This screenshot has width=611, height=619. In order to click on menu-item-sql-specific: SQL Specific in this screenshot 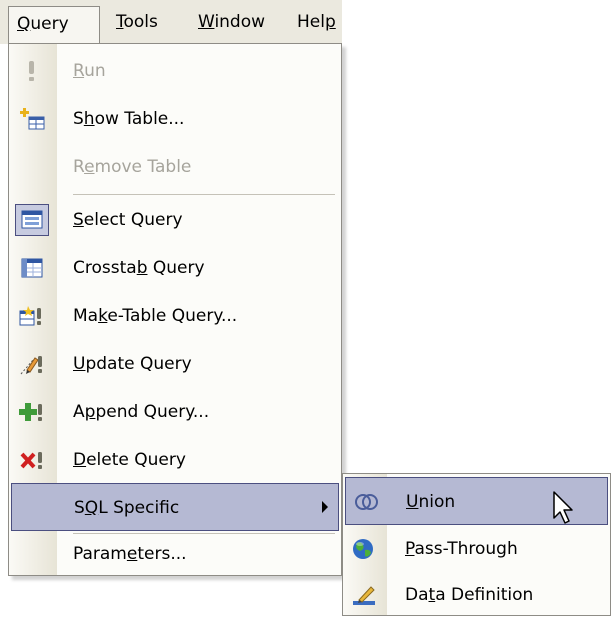, I will do `click(175, 507)`.